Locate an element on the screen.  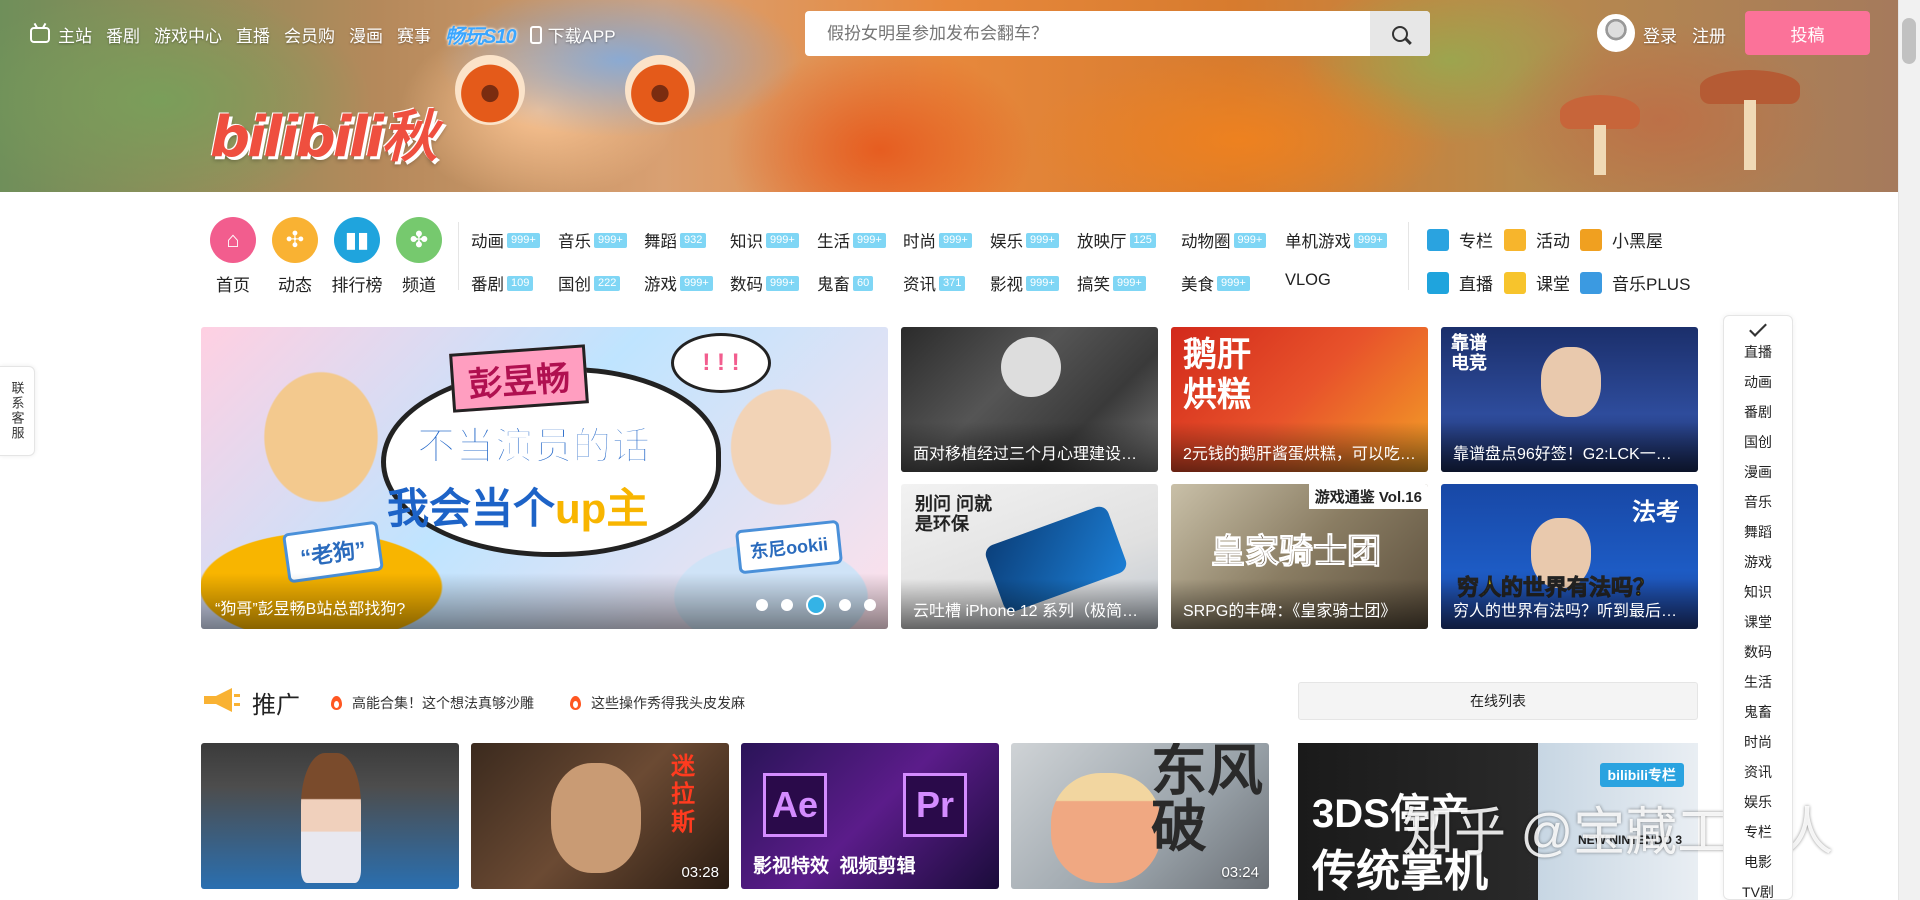
category-dance: 舞蹈 932 is located at coordinates (675, 240).